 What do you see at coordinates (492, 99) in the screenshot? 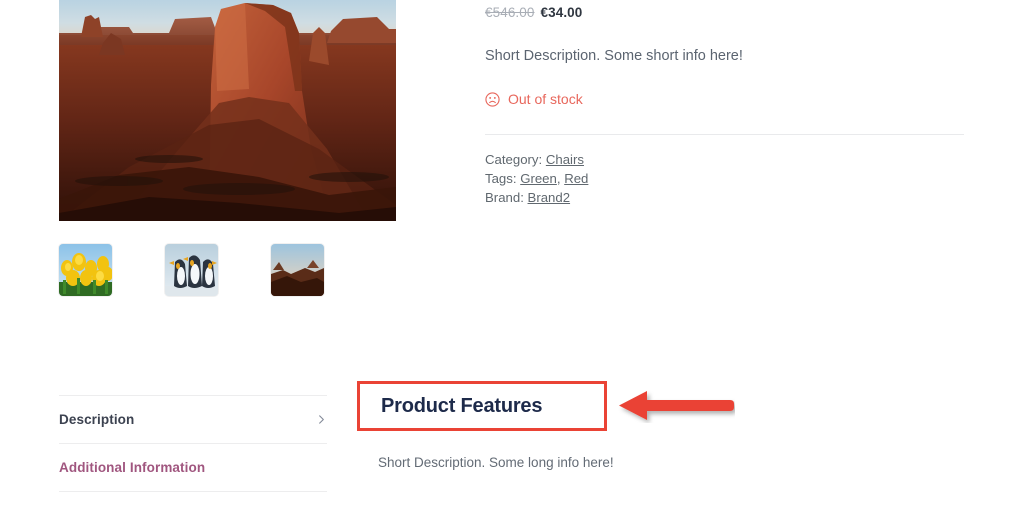
I see `frowning-face-icon` at bounding box center [492, 99].